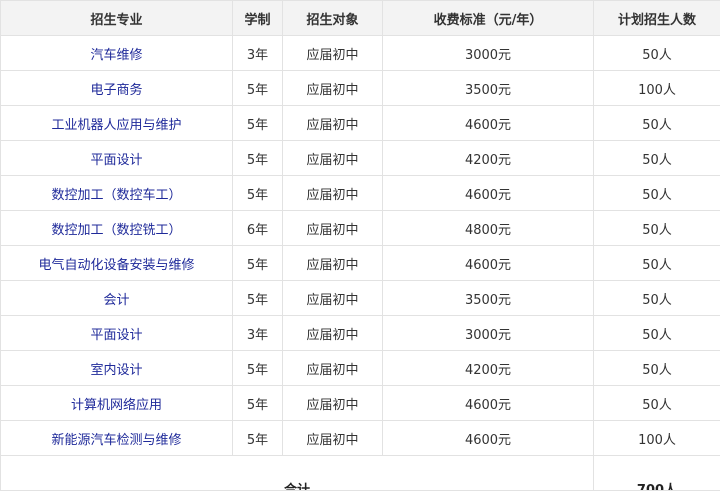  What do you see at coordinates (117, 18) in the screenshot?
I see `header-major: 招生专业` at bounding box center [117, 18].